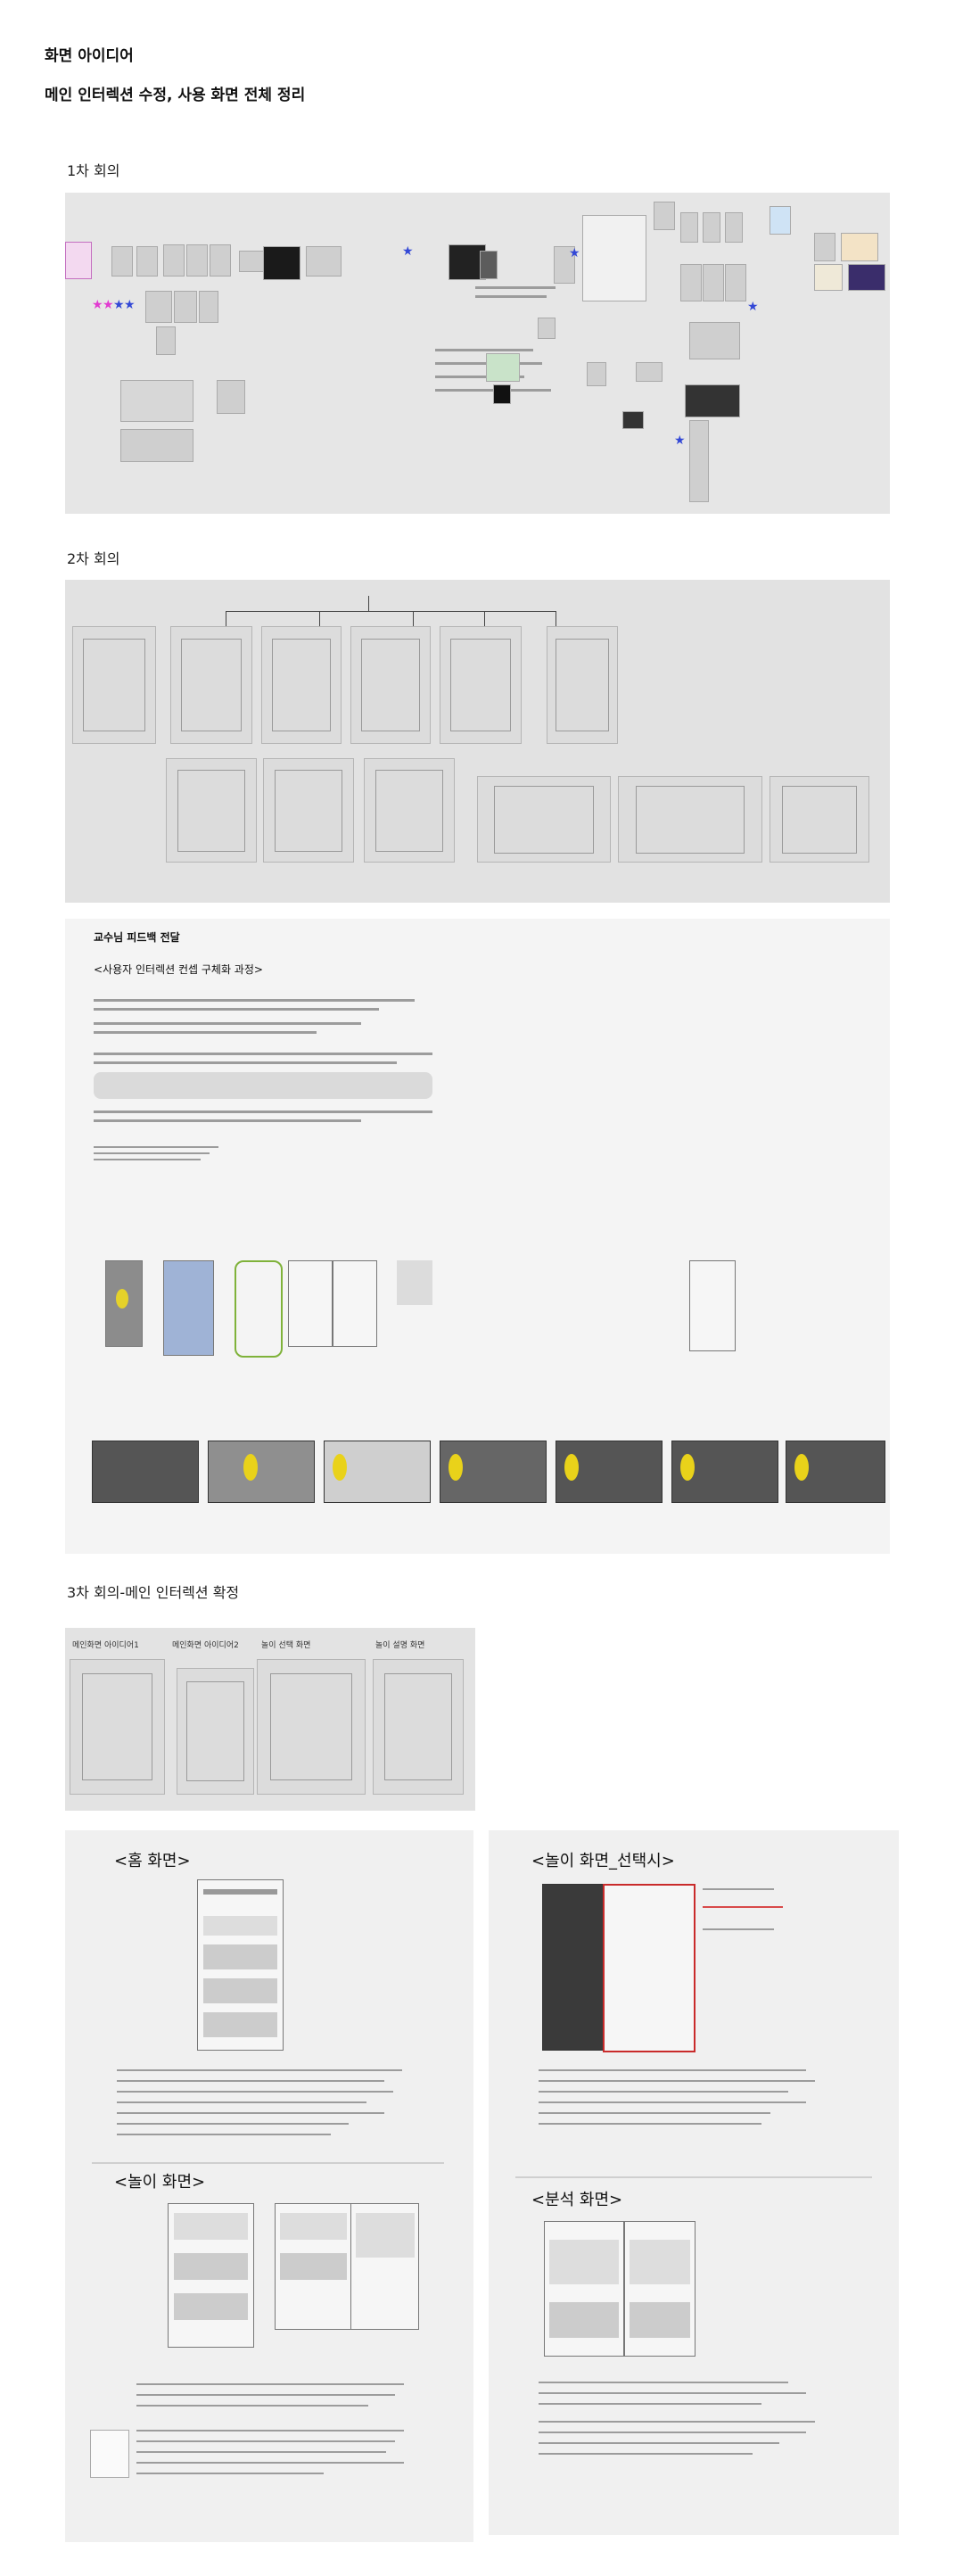 The height and width of the screenshot is (2576, 963). What do you see at coordinates (175, 95) in the screenshot?
I see `page-subtitle: 메인 인터렉션 수정, 사용 화면 전체 정리` at bounding box center [175, 95].